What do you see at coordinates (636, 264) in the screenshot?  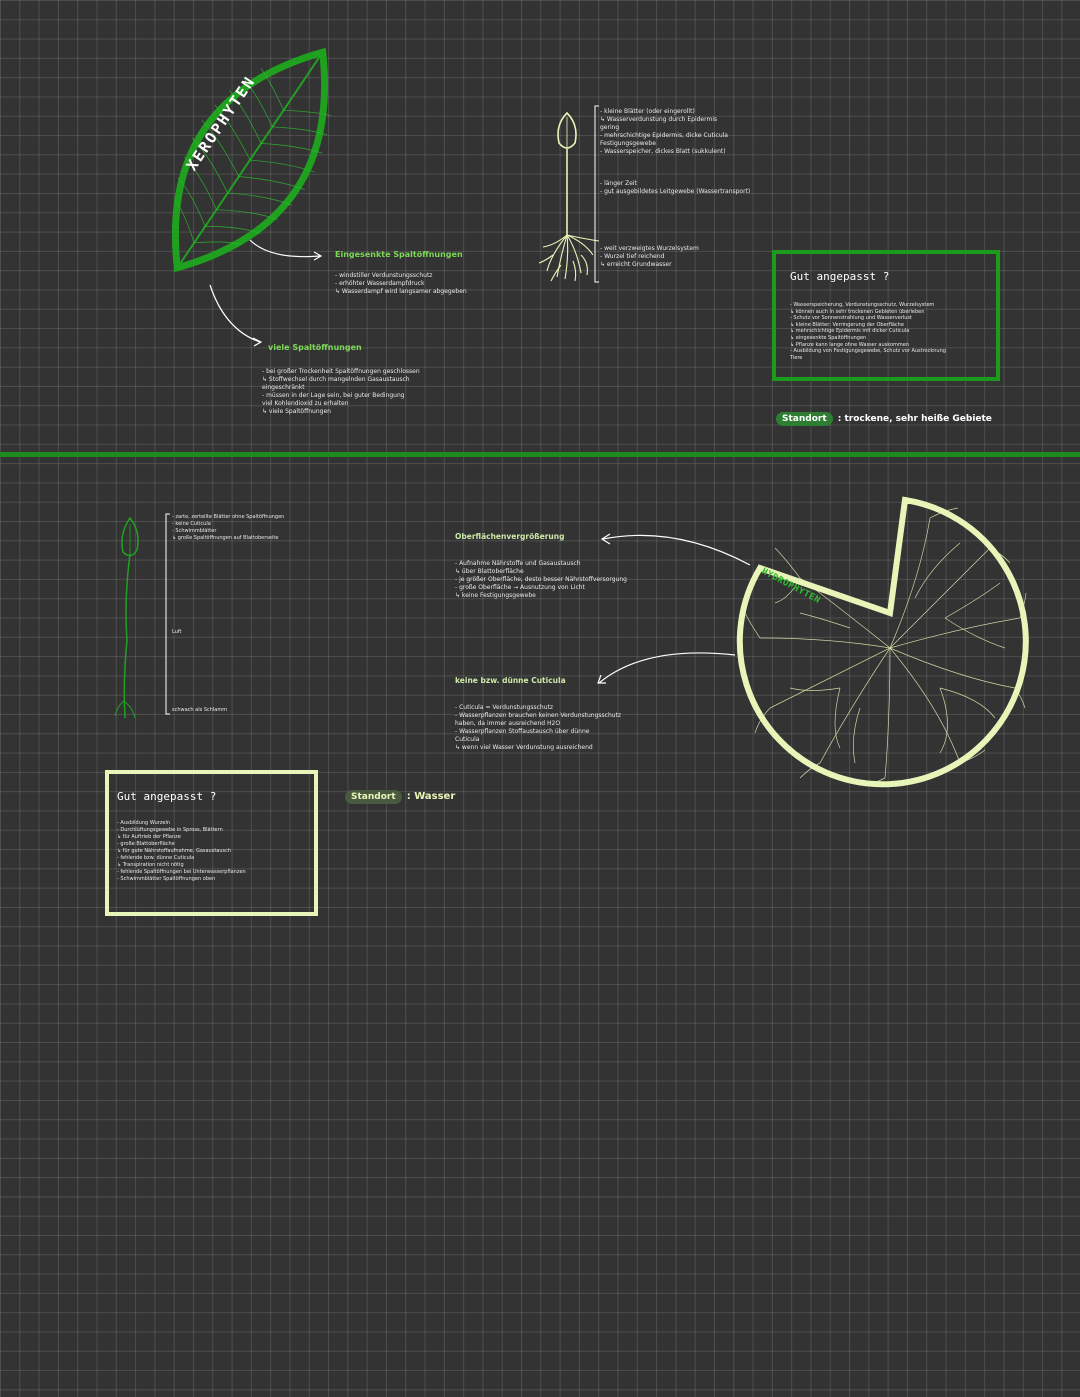 I see `note-line: ↳ erreicht Grundwasser` at bounding box center [636, 264].